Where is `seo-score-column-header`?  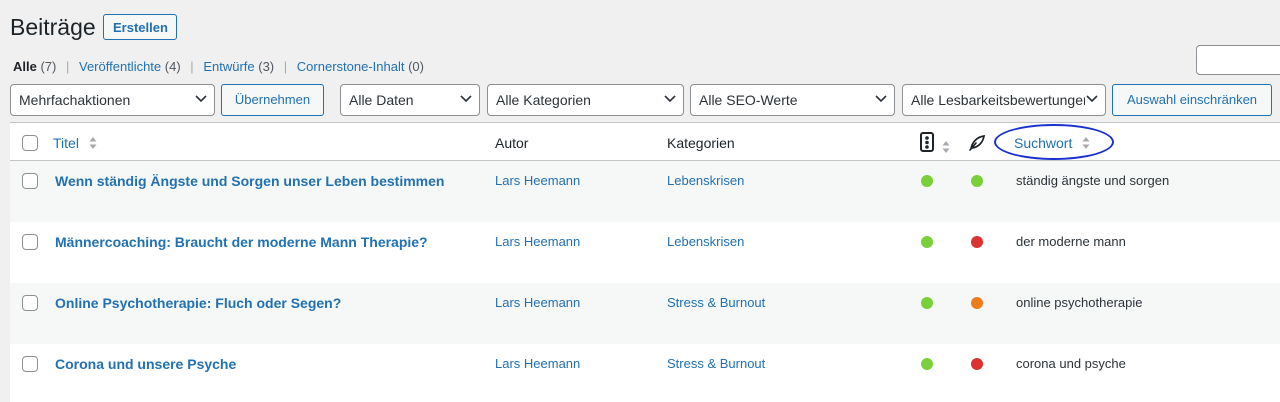 seo-score-column-header is located at coordinates (935, 144).